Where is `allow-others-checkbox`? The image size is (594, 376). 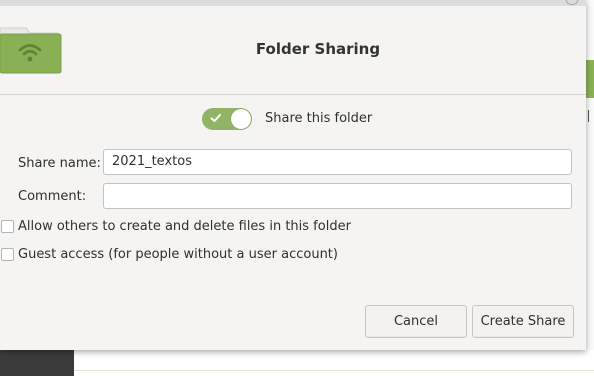
allow-others-checkbox is located at coordinates (7, 226).